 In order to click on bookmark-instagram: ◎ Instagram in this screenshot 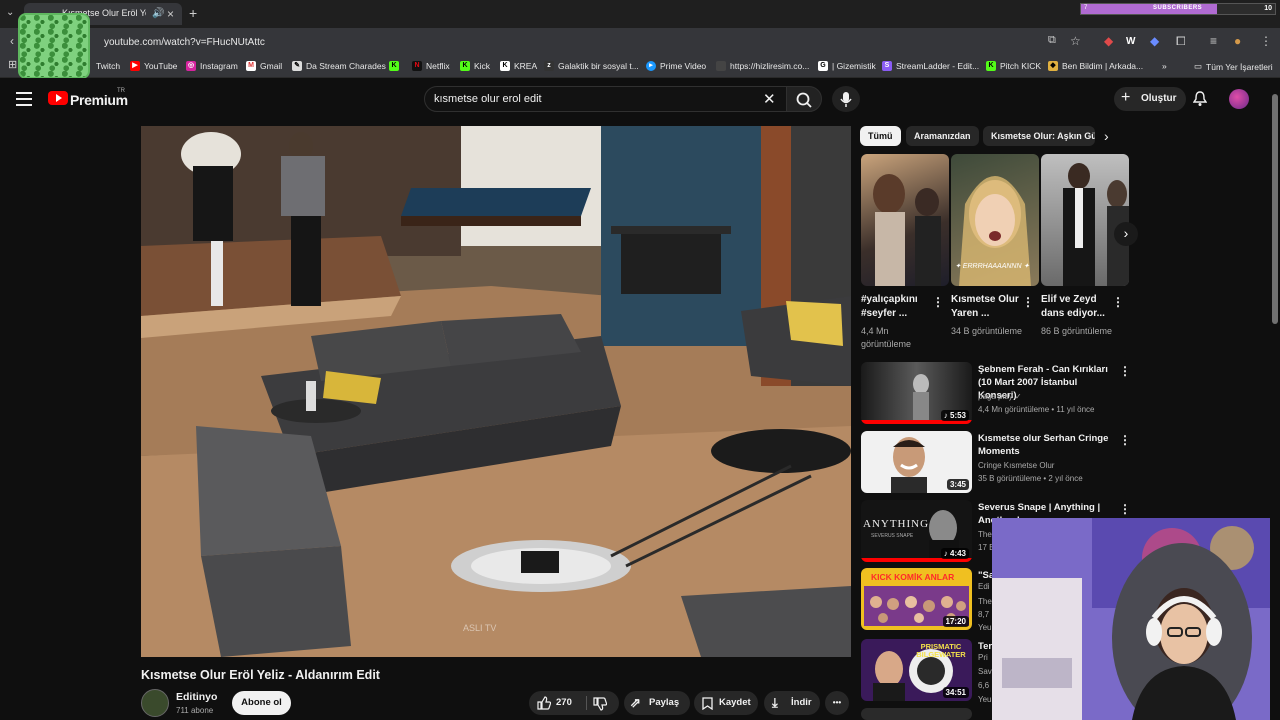, I will do `click(212, 66)`.